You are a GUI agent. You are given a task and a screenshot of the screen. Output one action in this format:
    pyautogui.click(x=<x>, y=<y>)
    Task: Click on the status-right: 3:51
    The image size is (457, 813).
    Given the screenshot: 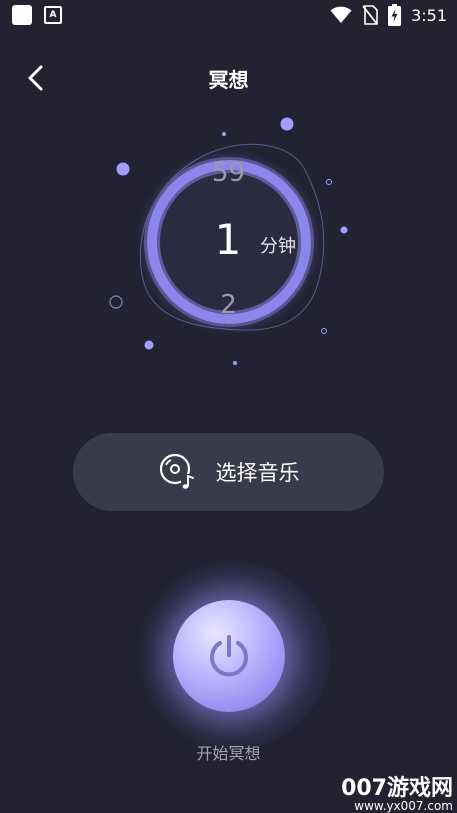 What is the action you would take?
    pyautogui.click(x=388, y=15)
    